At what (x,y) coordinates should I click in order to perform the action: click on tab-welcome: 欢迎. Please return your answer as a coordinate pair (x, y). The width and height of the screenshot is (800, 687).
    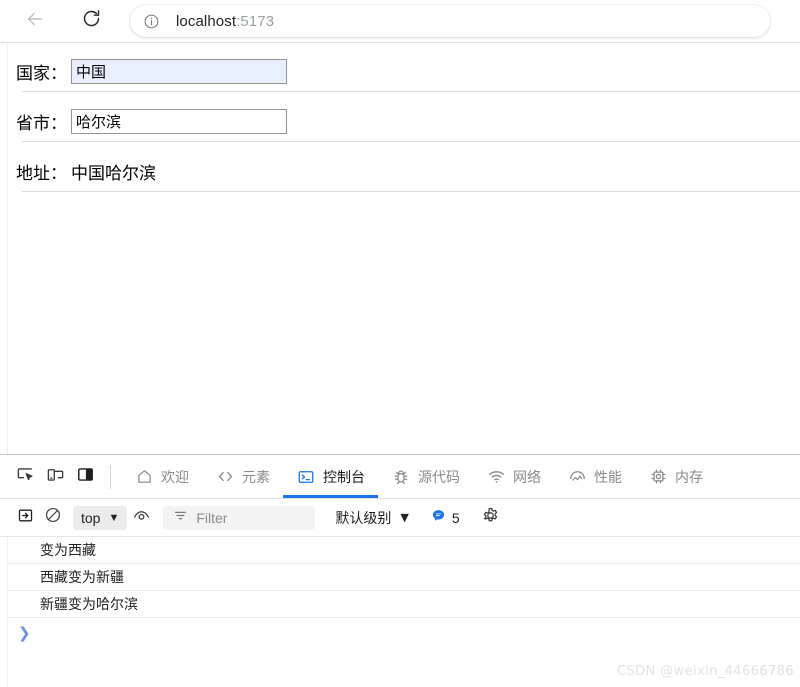
    Looking at the image, I should click on (161, 476).